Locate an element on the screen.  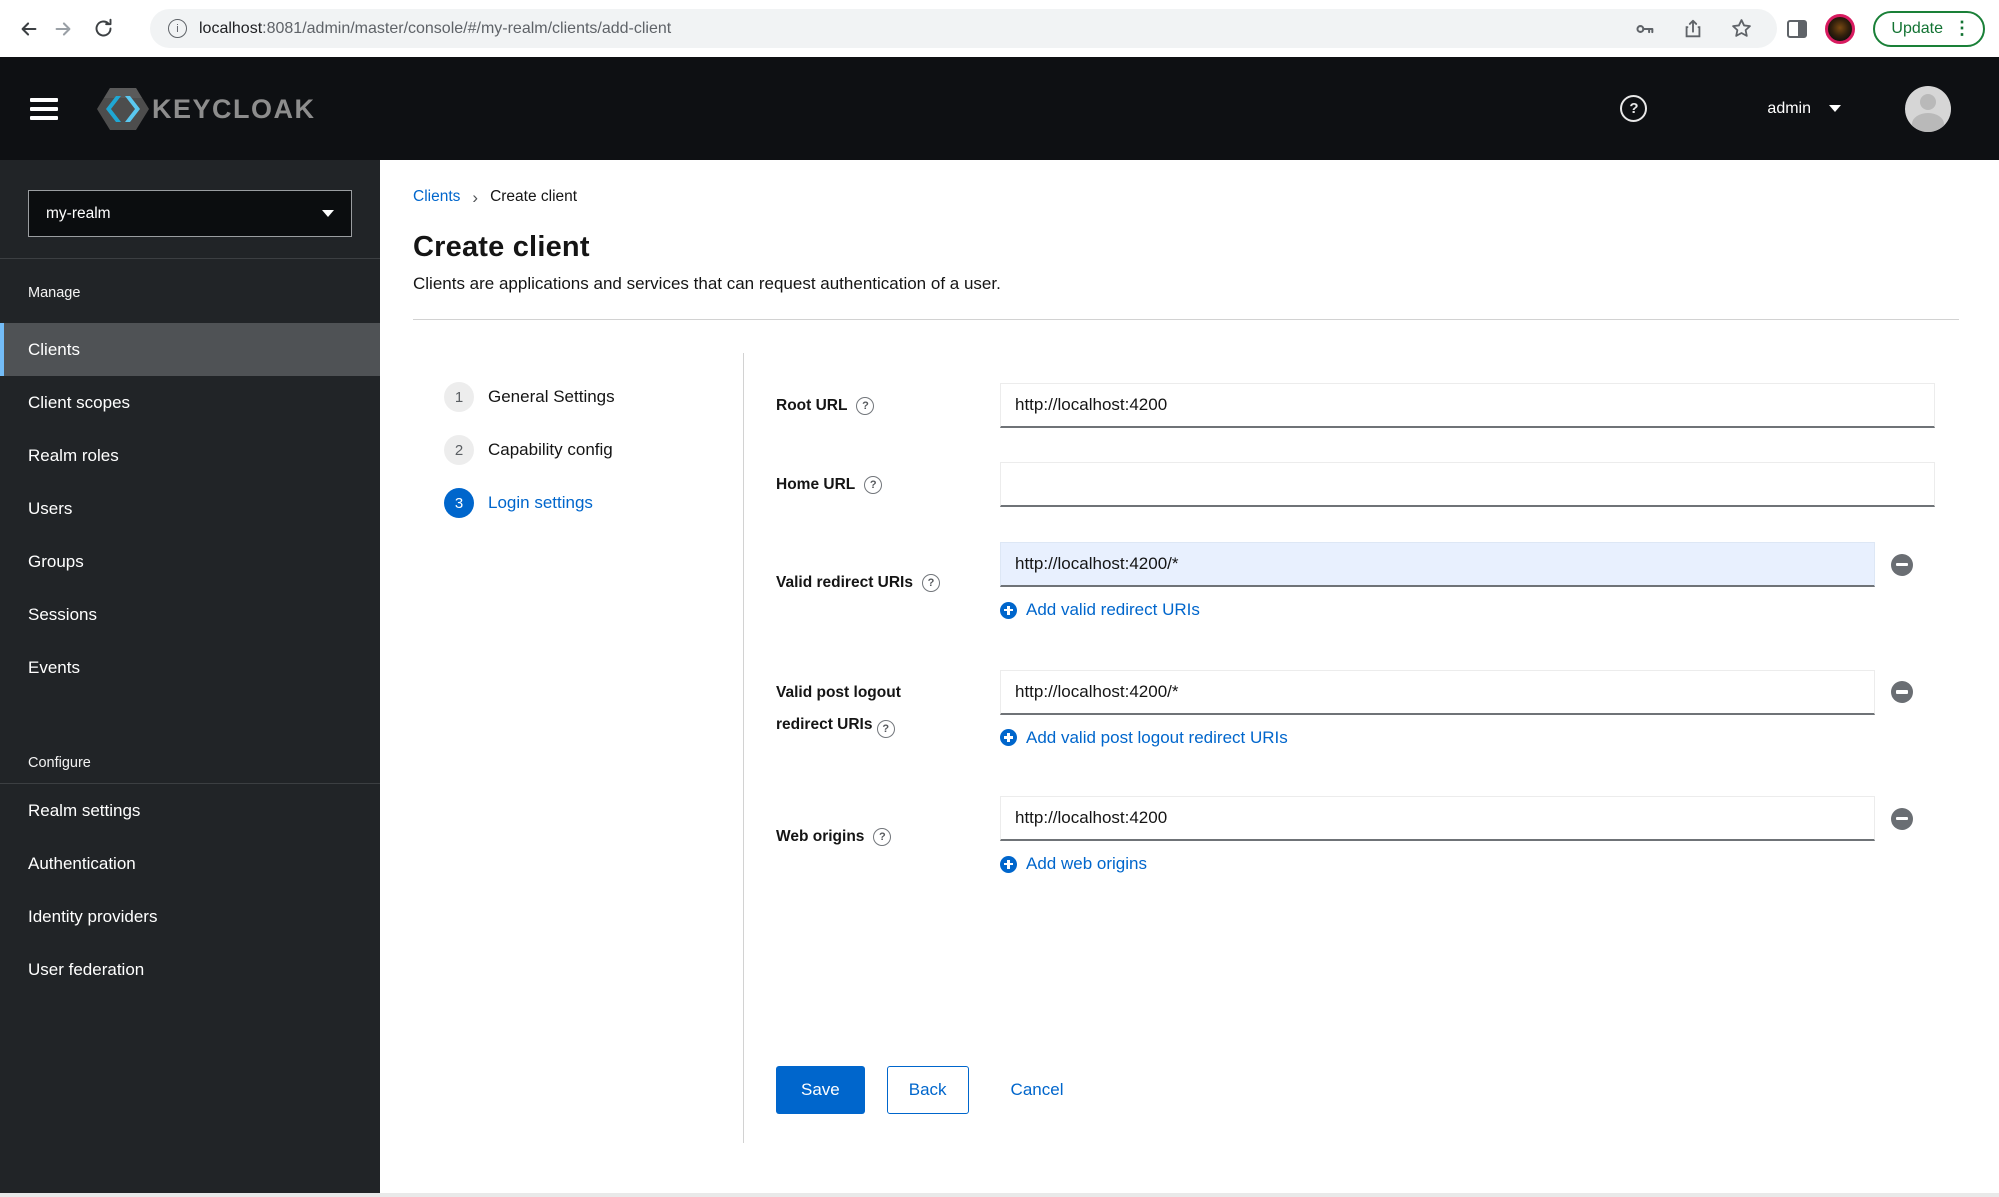
step-capability-config: 2 Capability config is located at coordinates (593, 450).